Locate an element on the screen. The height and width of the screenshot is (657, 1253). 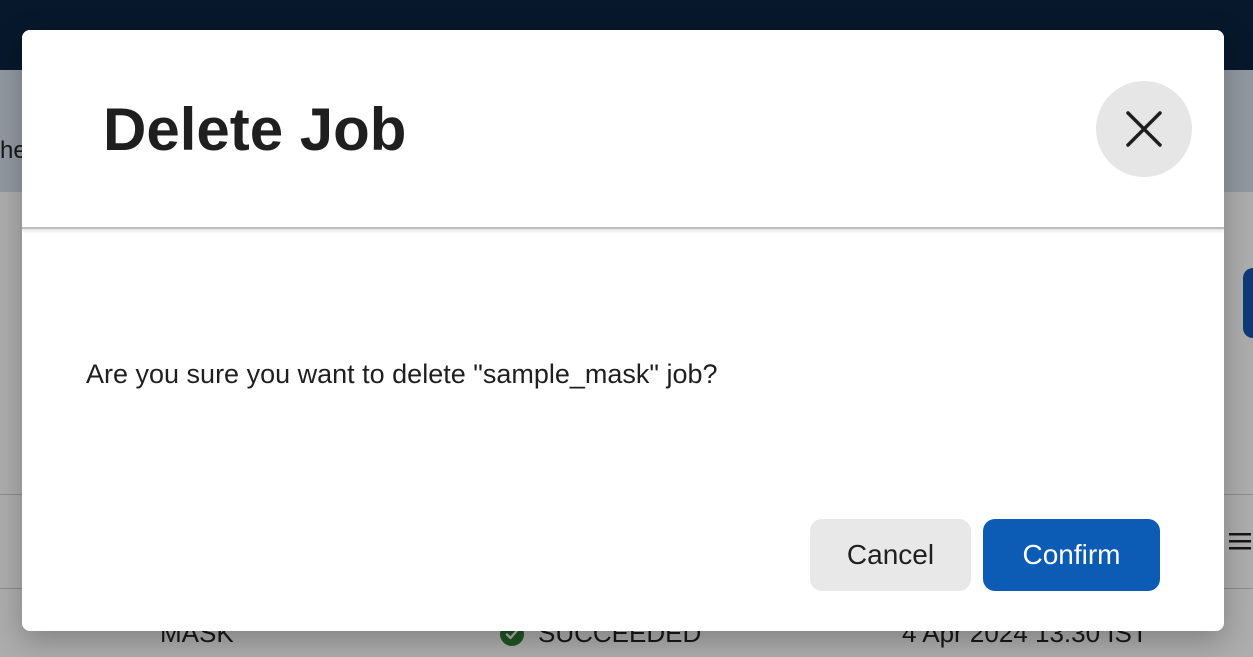
close-button is located at coordinates (1144, 129).